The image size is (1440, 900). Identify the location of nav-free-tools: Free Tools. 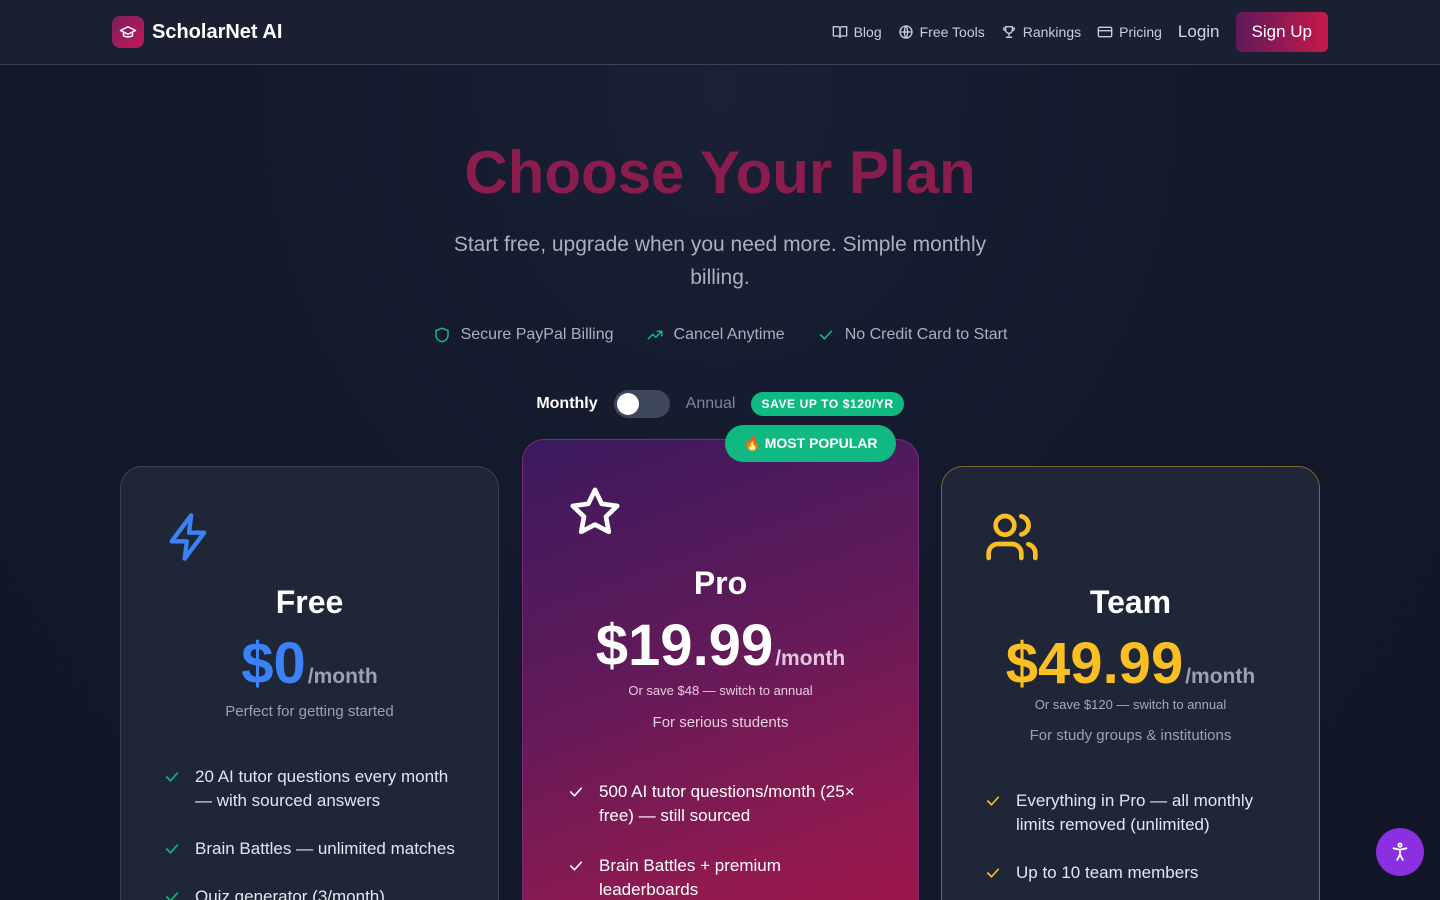
(941, 32).